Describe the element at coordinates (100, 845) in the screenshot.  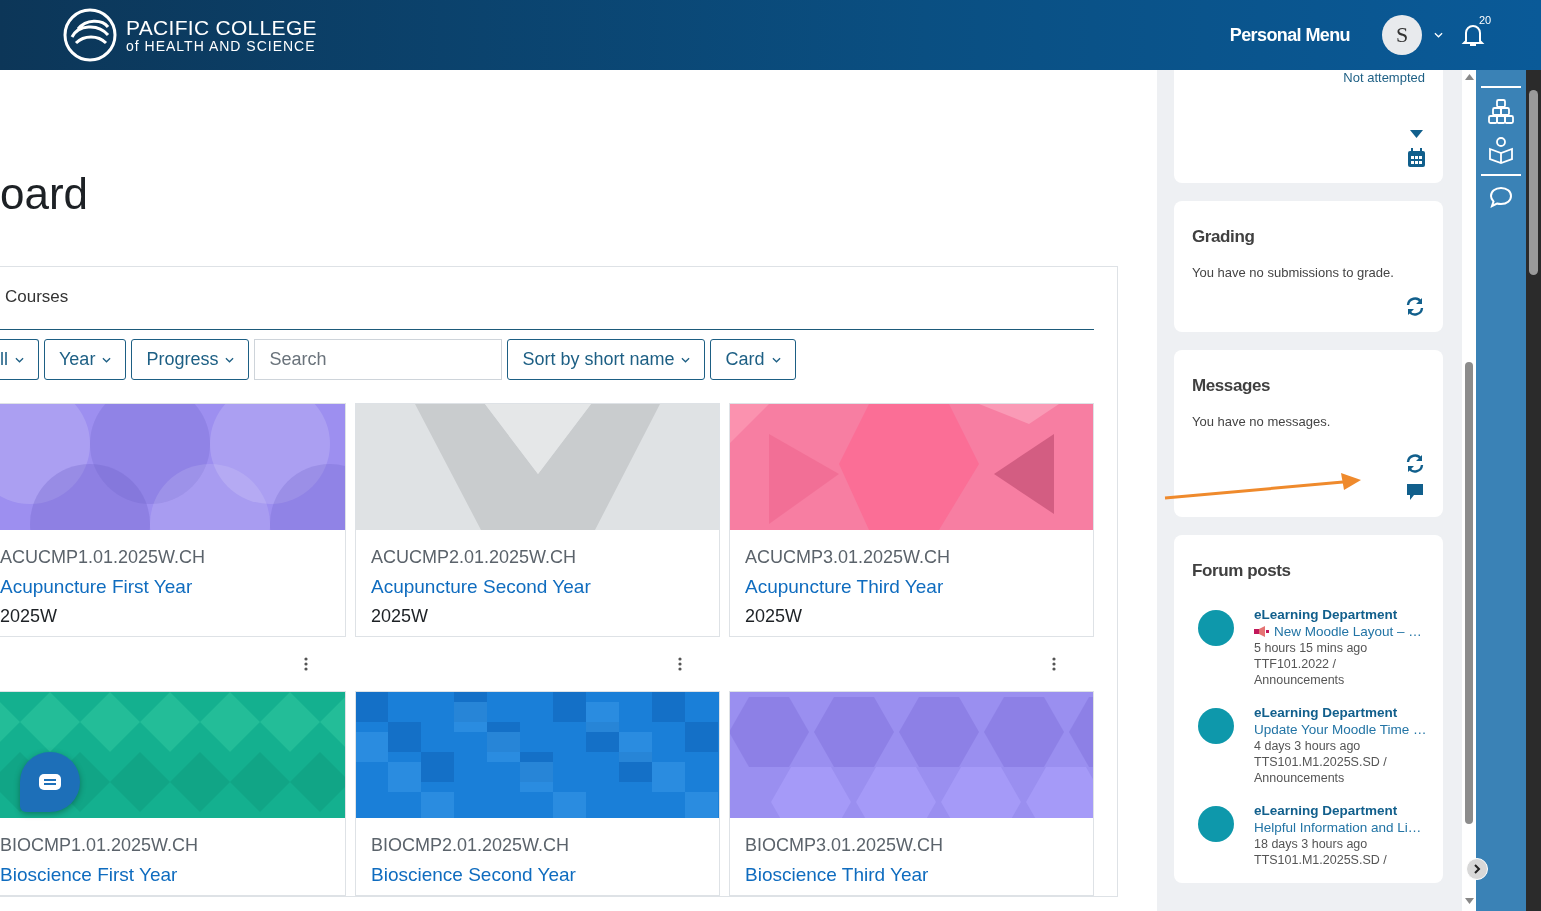
I see `course-code: BIOCMP1.01.2025W.CH` at that location.